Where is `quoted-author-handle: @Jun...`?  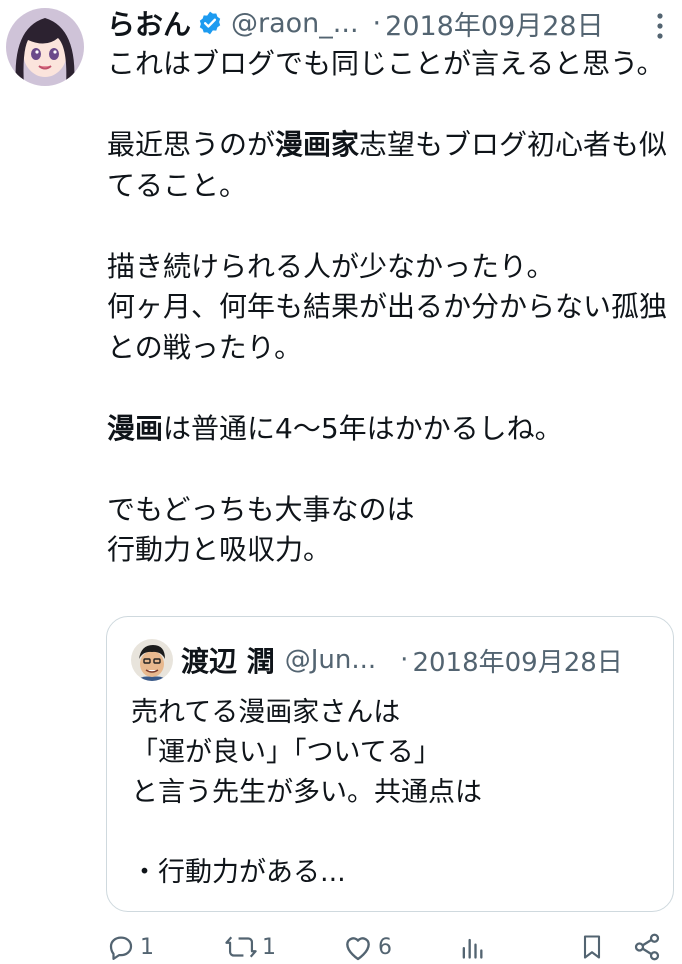 quoted-author-handle: @Jun... is located at coordinates (330, 660).